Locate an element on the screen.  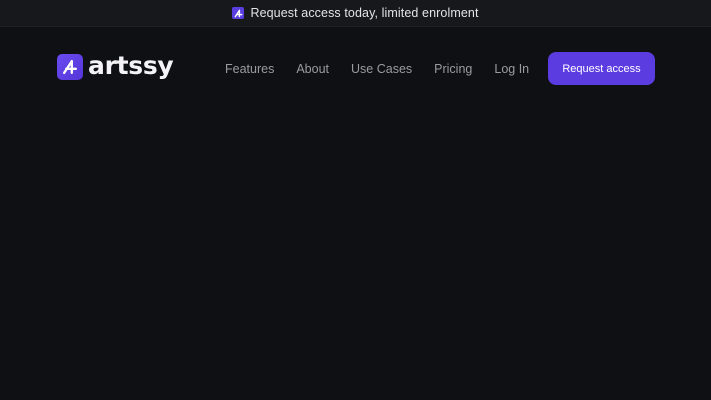
nav-link-use-cases: Use Cases is located at coordinates (381, 69).